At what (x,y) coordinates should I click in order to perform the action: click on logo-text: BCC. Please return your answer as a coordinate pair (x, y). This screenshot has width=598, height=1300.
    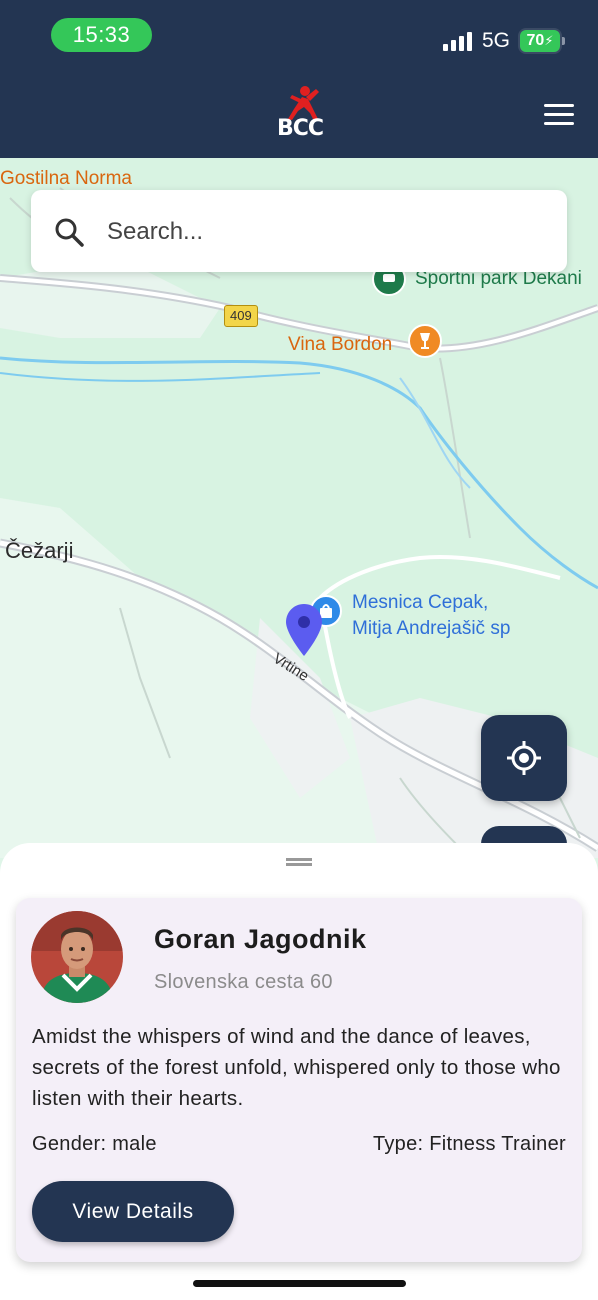
    Looking at the image, I should click on (300, 128).